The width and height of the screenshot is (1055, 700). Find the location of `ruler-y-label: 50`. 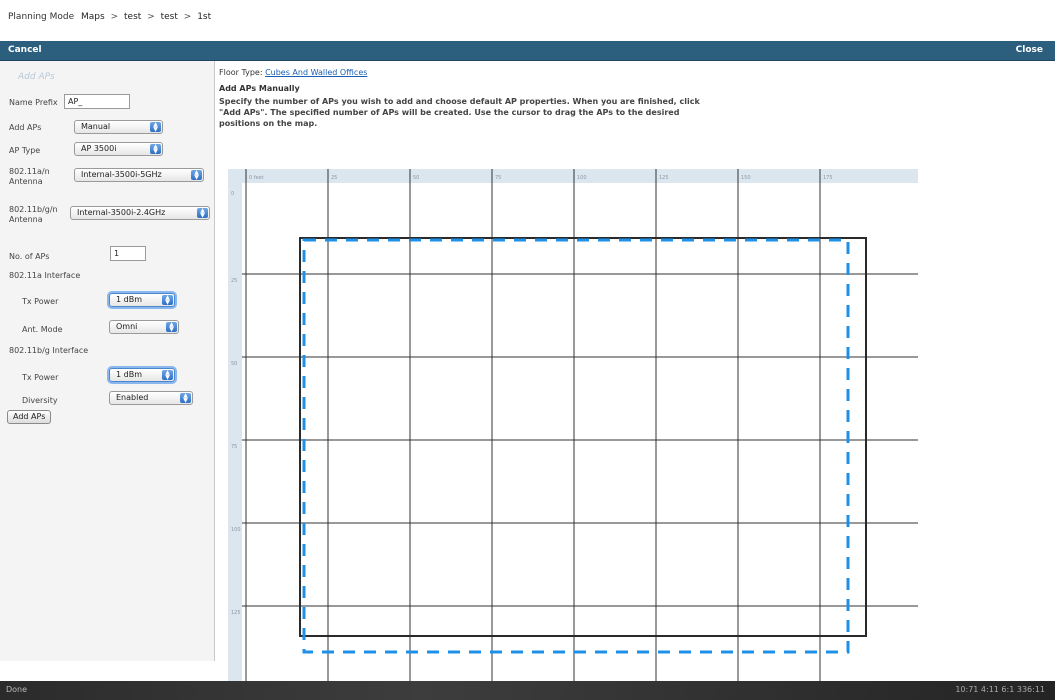

ruler-y-label: 50 is located at coordinates (234, 364).